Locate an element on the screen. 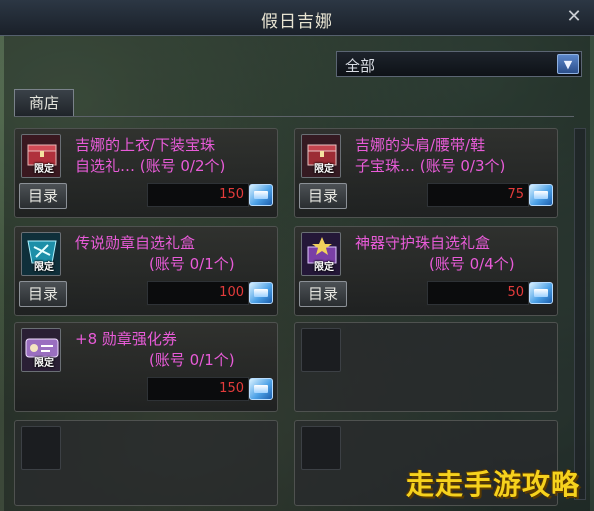 The height and width of the screenshot is (511, 594). item-name-line: 传说勋章自选礼盒 is located at coordinates (135, 243).